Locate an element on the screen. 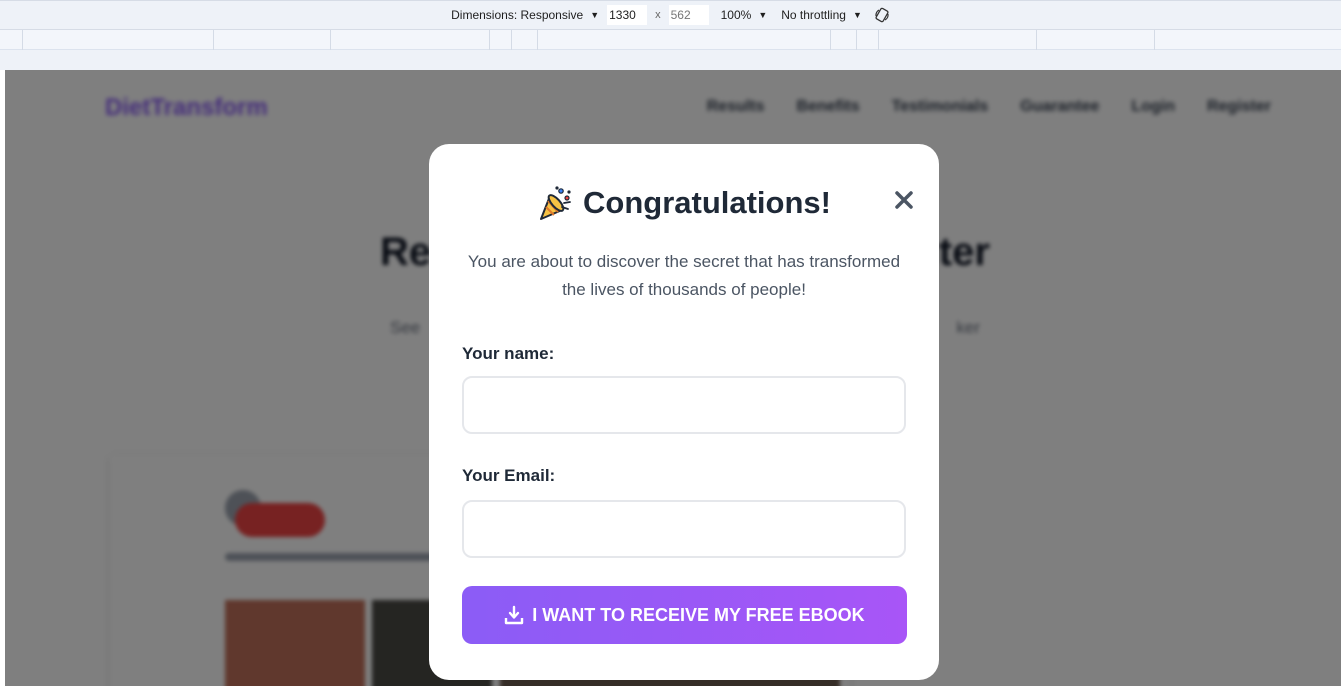  name-label: Your name: is located at coordinates (508, 353).